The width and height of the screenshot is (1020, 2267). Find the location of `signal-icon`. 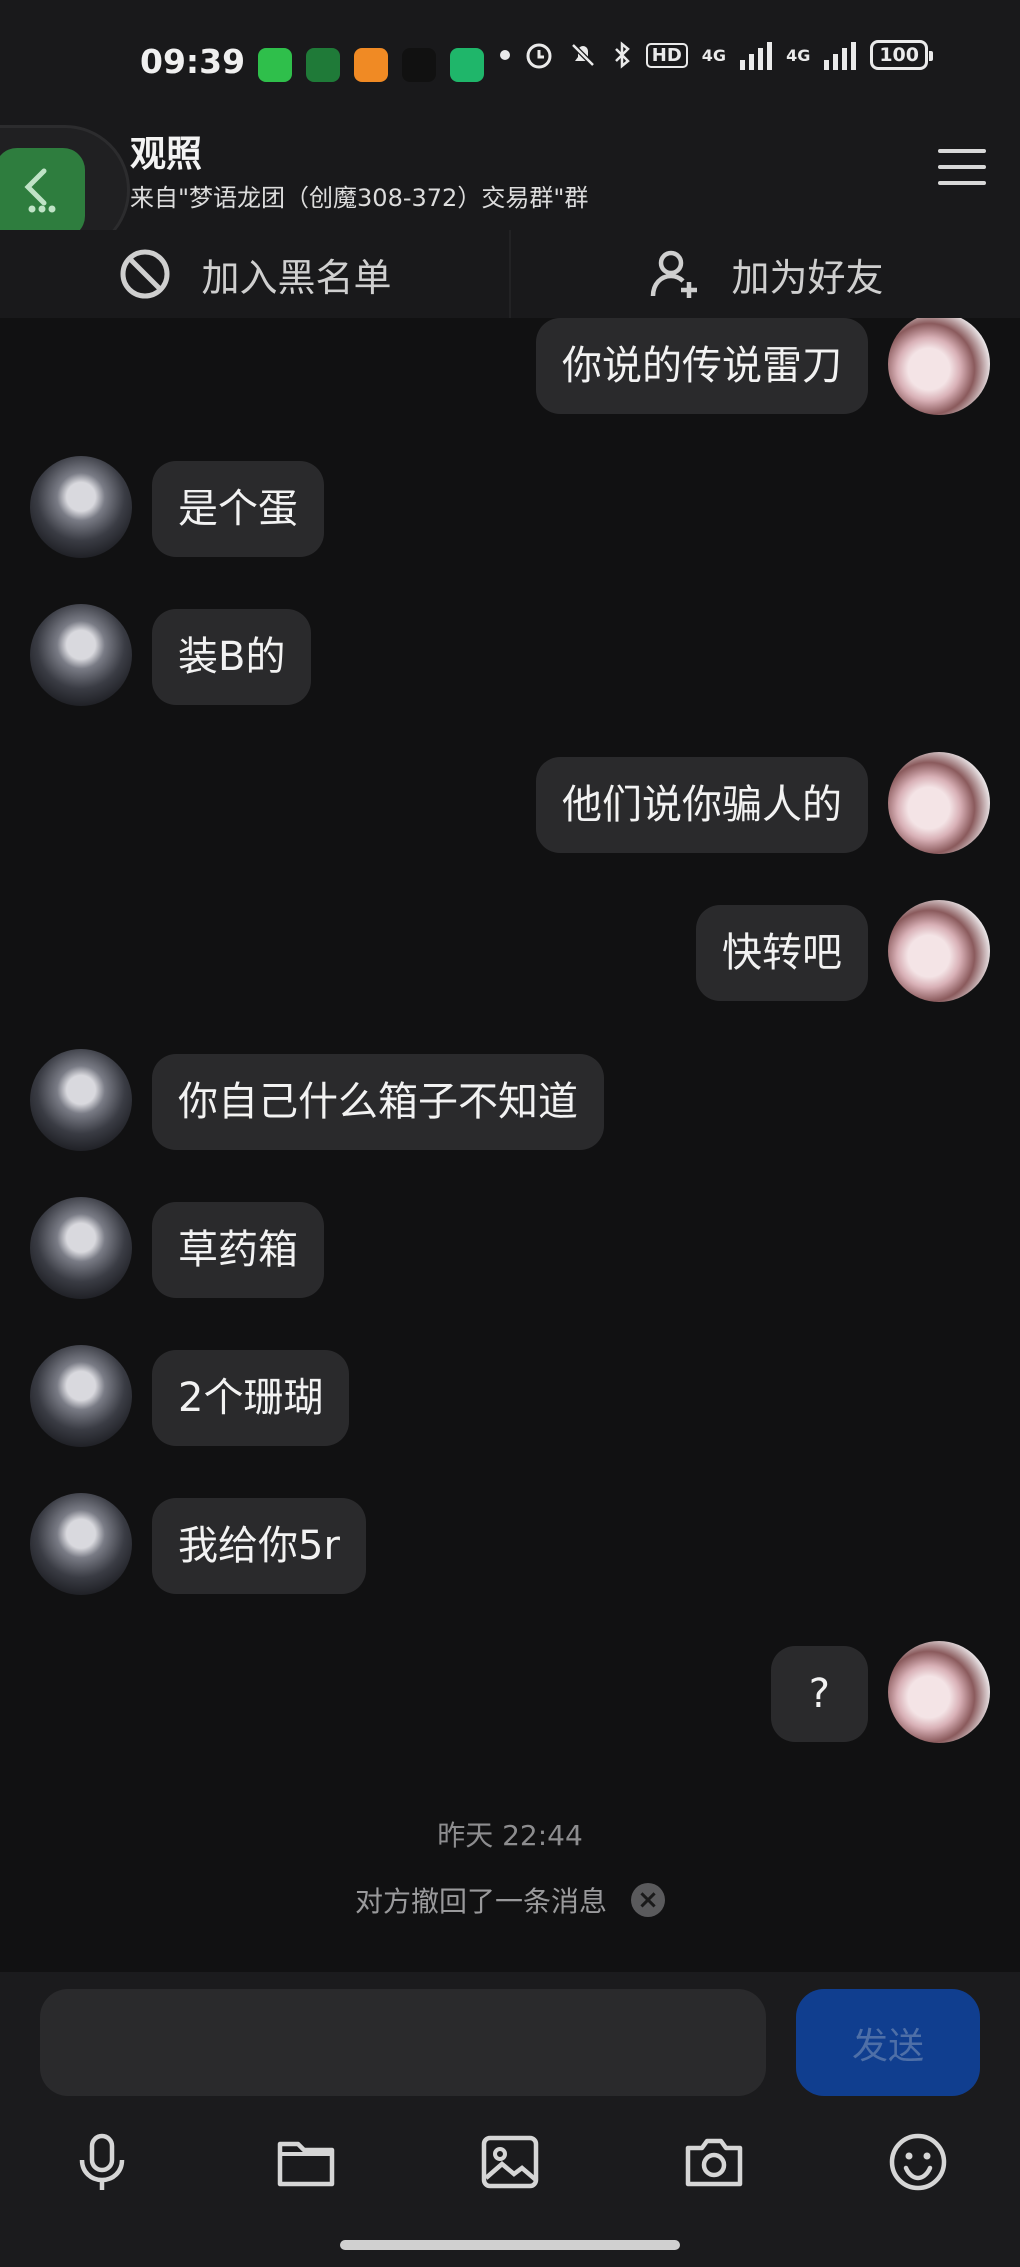

signal-icon is located at coordinates (756, 55).